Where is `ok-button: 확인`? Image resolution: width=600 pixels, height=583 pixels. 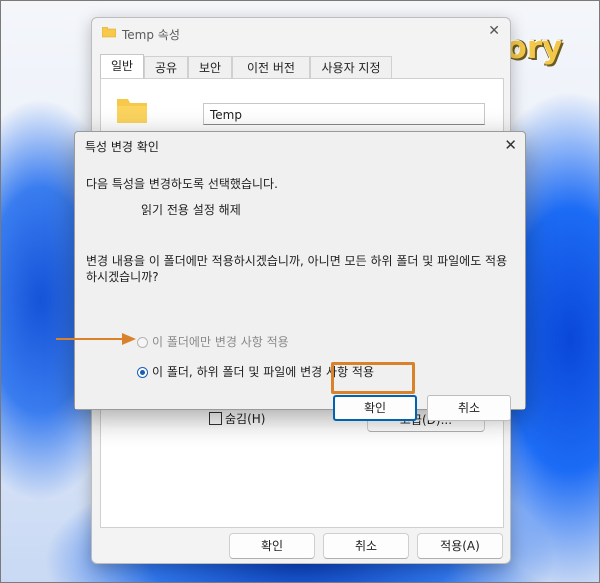 ok-button: 확인 is located at coordinates (272, 546).